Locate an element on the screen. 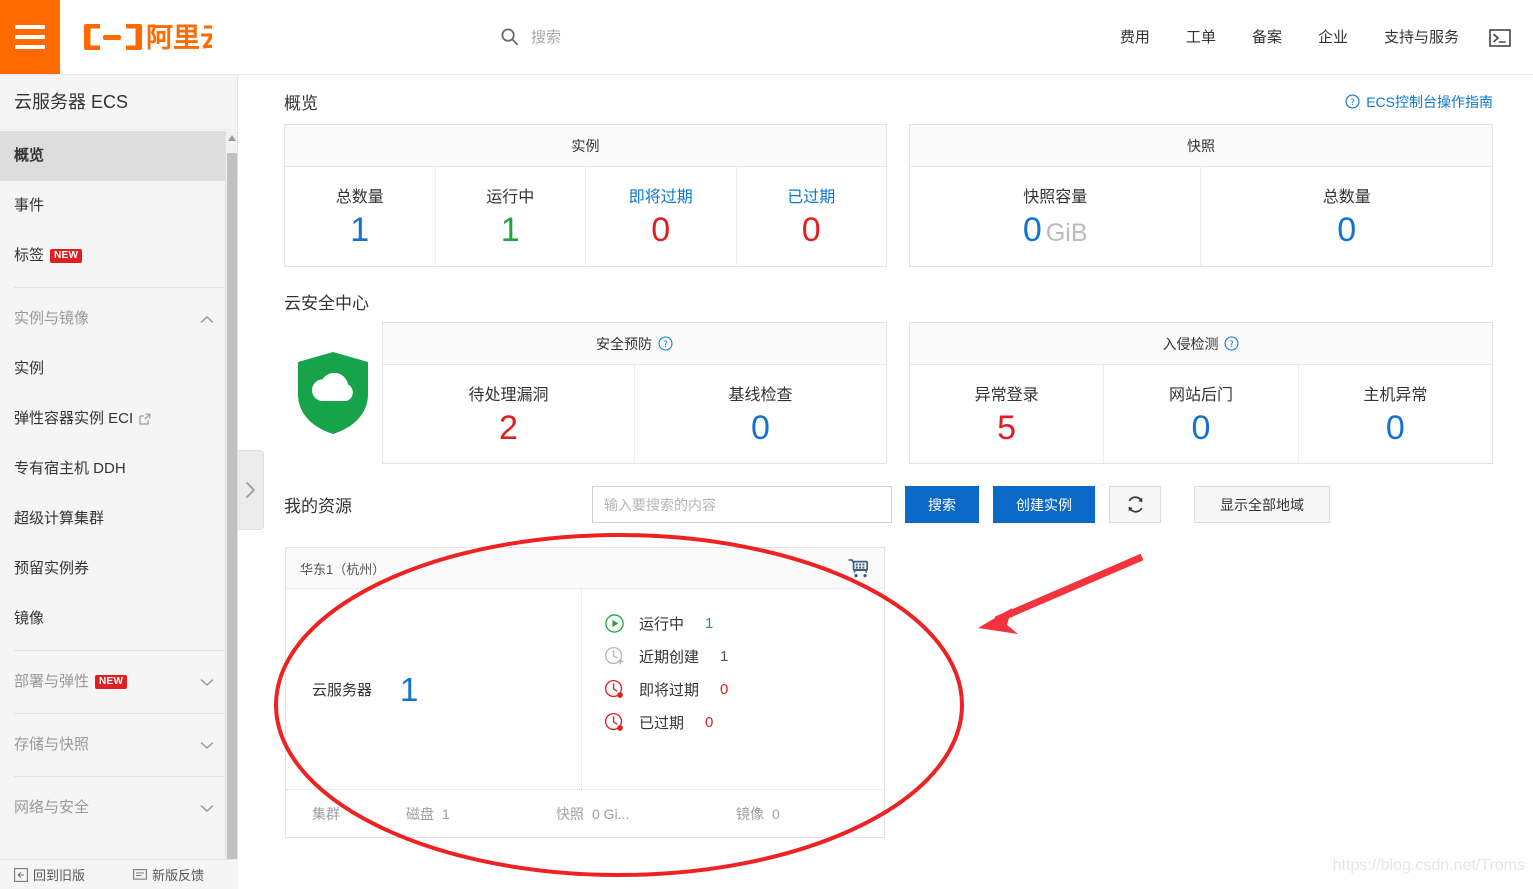  aliyun-logo: 阿里云 is located at coordinates (147, 37).